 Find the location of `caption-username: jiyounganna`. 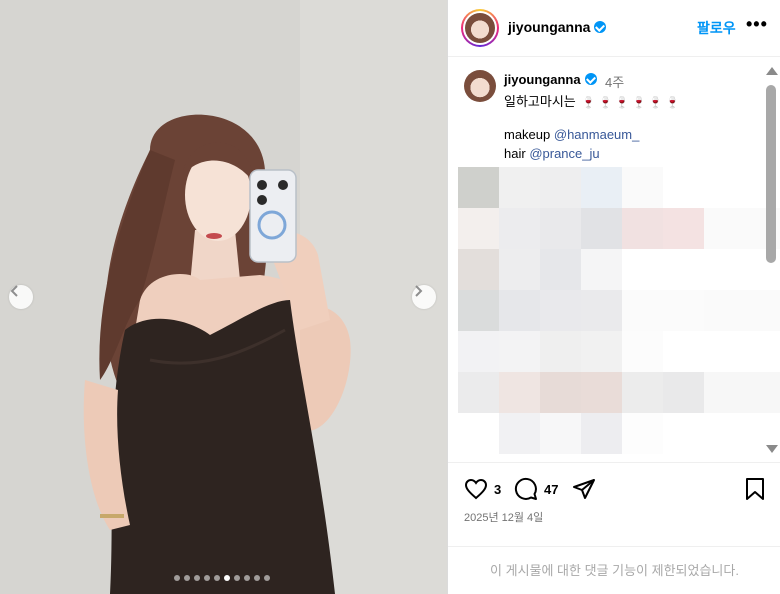

caption-username: jiyounganna is located at coordinates (550, 79).